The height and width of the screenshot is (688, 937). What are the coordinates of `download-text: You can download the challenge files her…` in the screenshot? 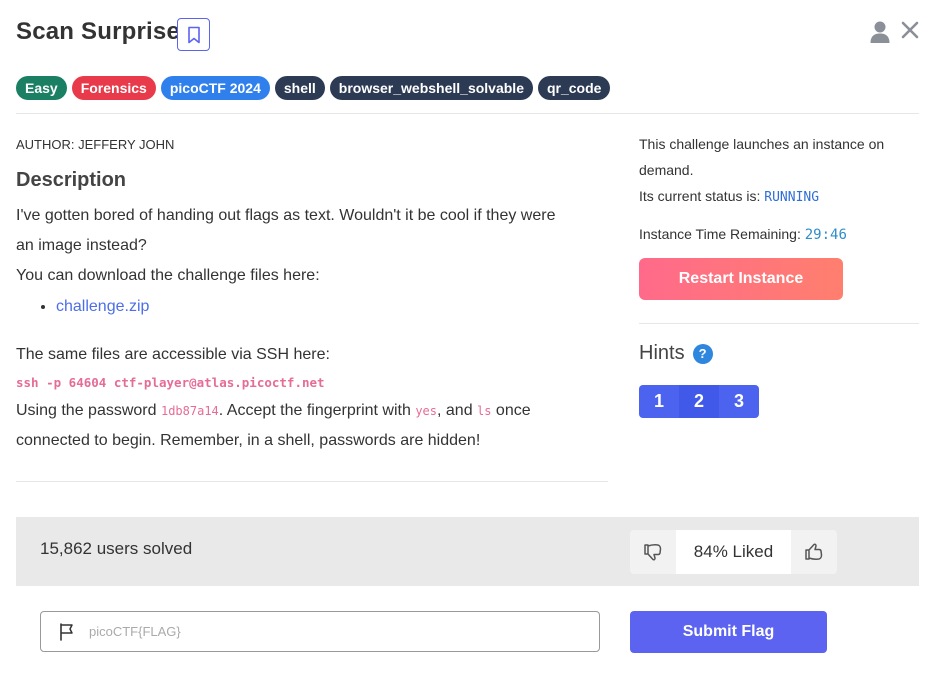 It's located at (168, 275).